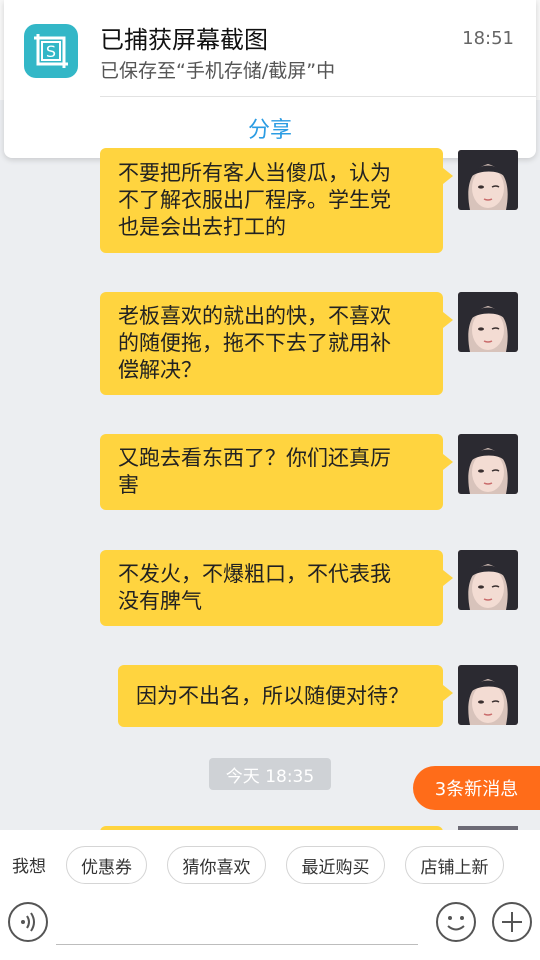 The height and width of the screenshot is (960, 540). I want to click on message-line: 老板喜欢的就出的快，不喜欢, so click(254, 316).